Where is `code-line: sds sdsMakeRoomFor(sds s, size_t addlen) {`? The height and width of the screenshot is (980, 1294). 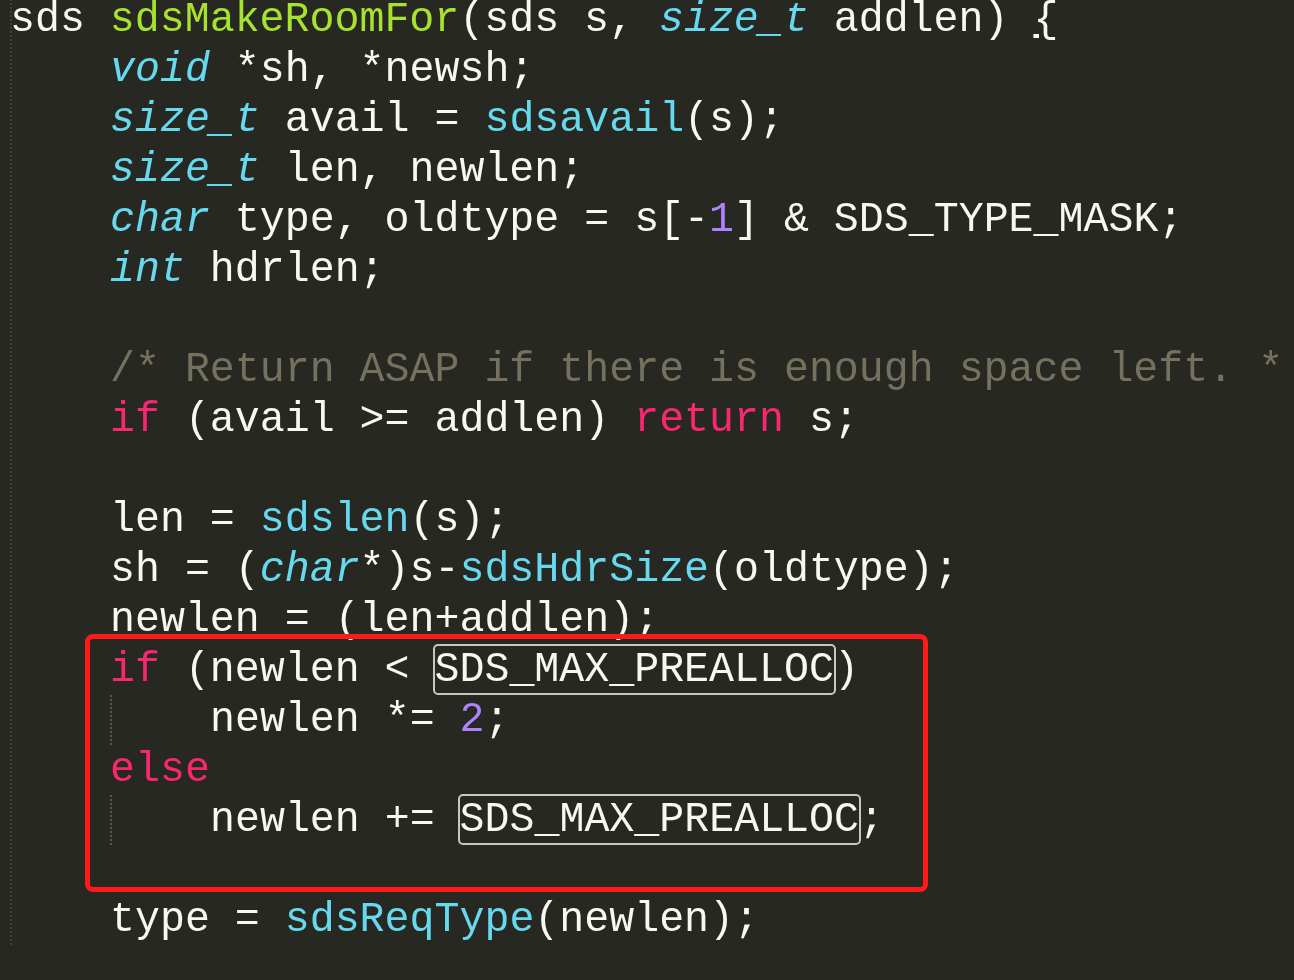 code-line: sds sdsMakeRoomFor(sds s, size_t addlen) { is located at coordinates (534, 22).